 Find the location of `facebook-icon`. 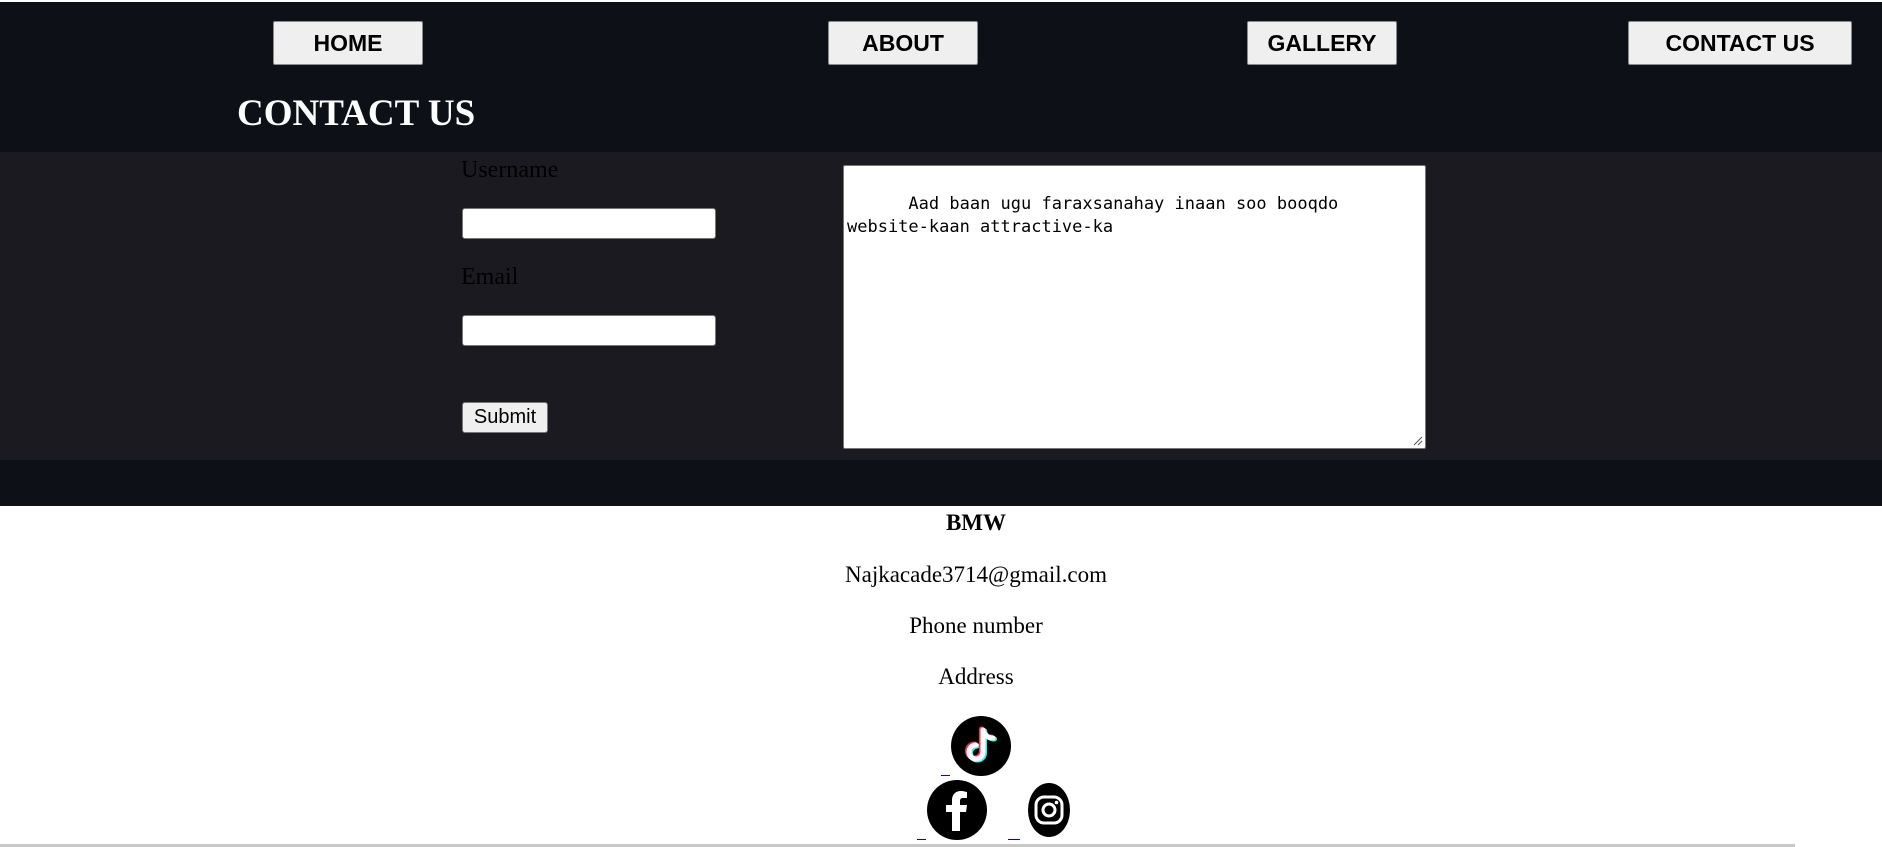

facebook-icon is located at coordinates (957, 810).